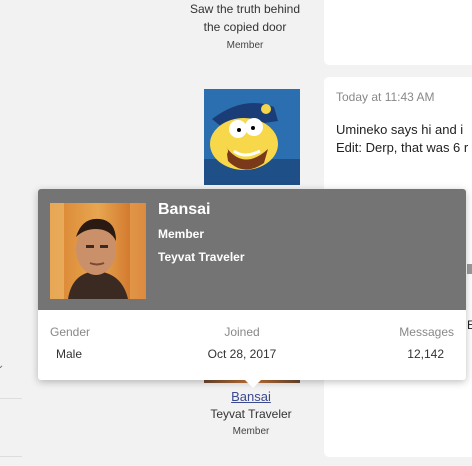 The image size is (472, 466). I want to click on top-user-role: Member, so click(245, 45).